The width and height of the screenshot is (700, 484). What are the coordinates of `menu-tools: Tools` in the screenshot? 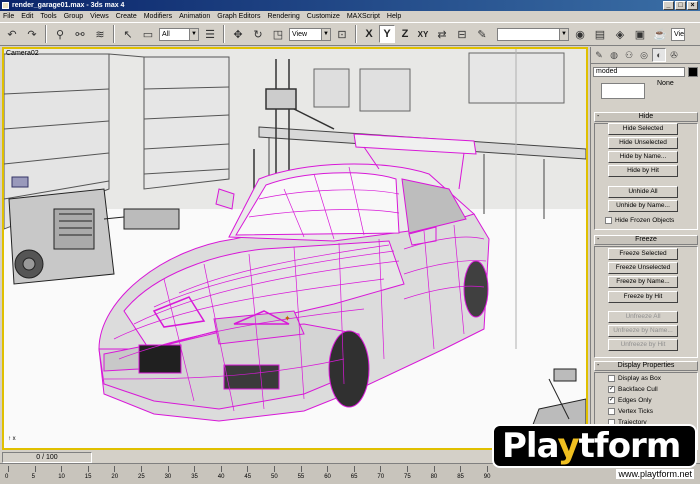 It's located at (48, 16).